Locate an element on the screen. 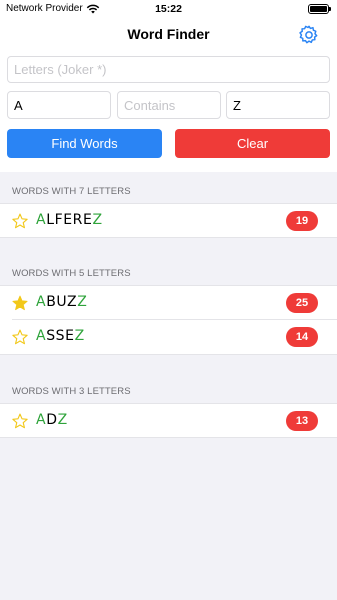 The image size is (337, 600). word-text: ABUZZ is located at coordinates (62, 302).